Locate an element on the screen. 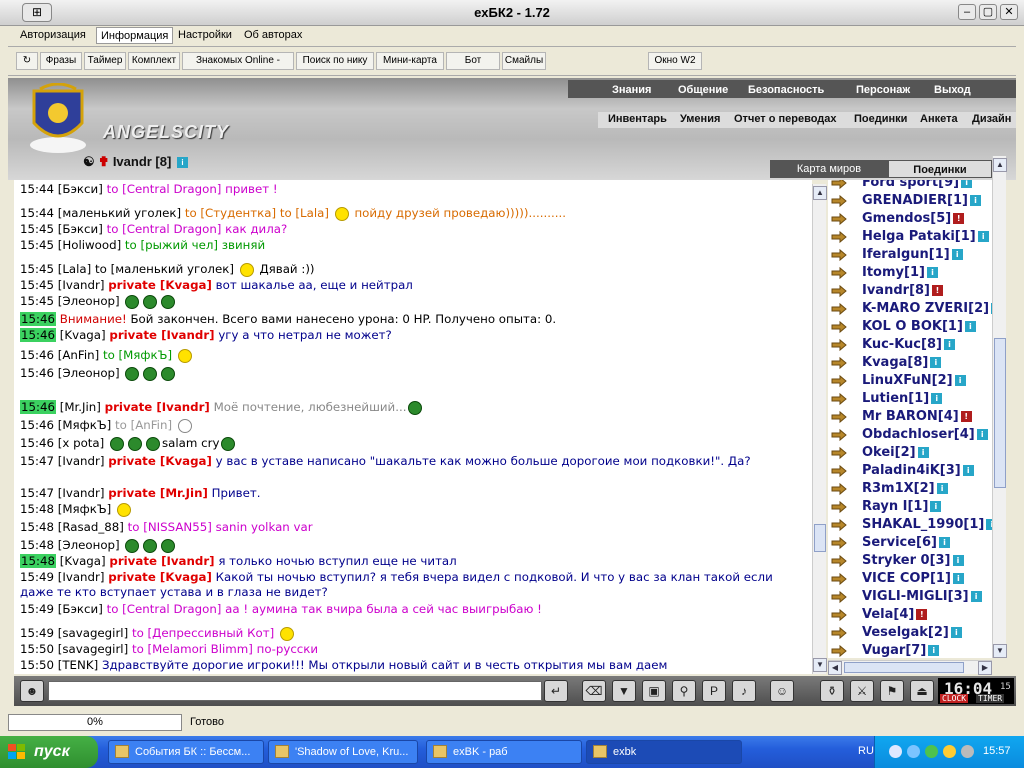  user-list-item: VICE COP[1] i is located at coordinates (910, 579).